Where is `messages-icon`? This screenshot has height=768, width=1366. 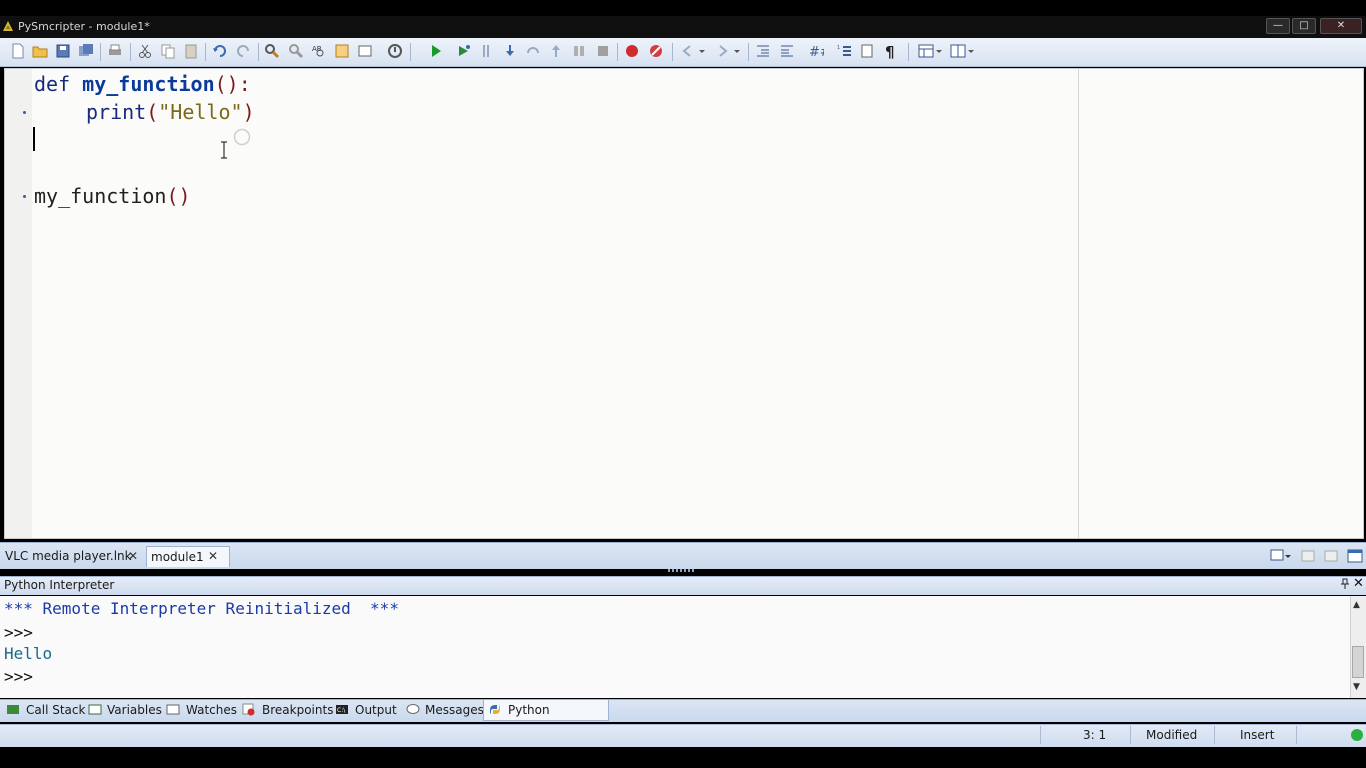 messages-icon is located at coordinates (413, 709).